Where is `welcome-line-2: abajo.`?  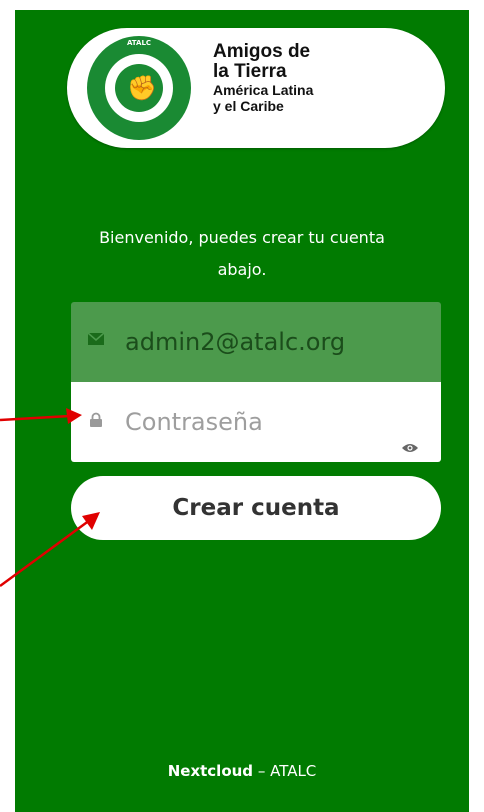 welcome-line-2: abajo. is located at coordinates (242, 269).